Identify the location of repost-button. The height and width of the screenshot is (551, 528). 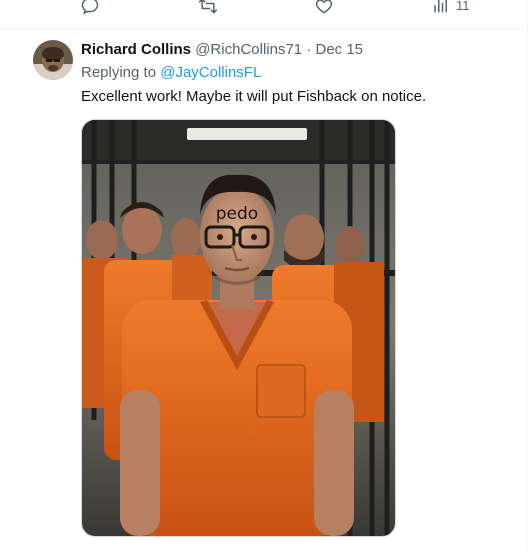
(208, 8).